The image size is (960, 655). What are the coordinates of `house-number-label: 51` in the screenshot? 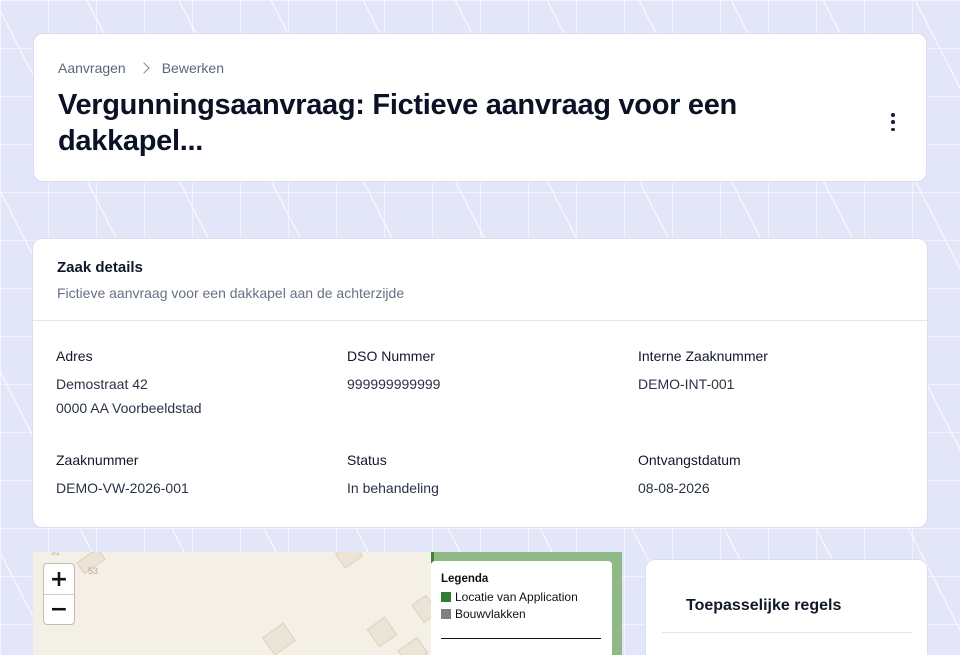 It's located at (55, 554).